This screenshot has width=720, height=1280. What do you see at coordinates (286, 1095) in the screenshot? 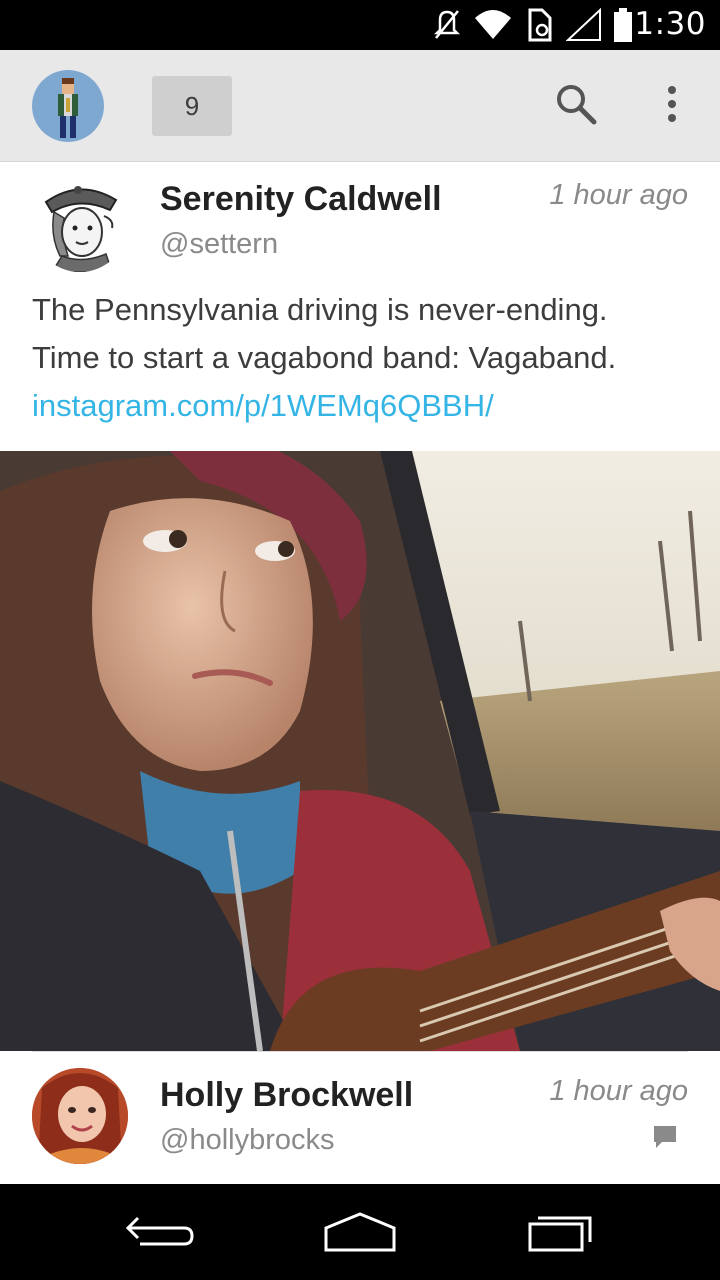
I see `author-name: Holly Brockwell` at bounding box center [286, 1095].